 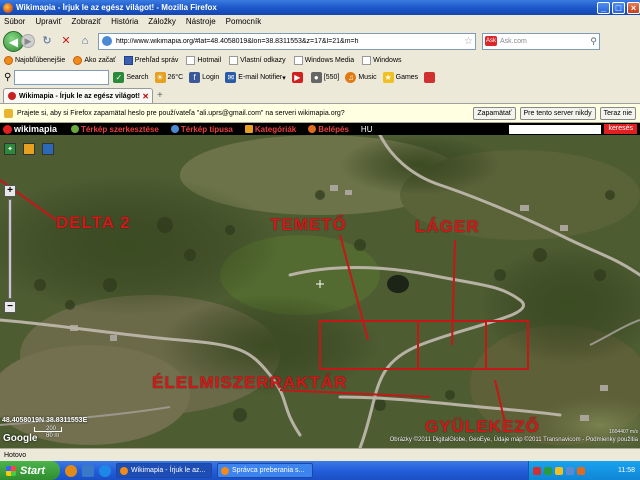 What do you see at coordinates (15, 455) in the screenshot?
I see `status-text: Hotovo` at bounding box center [15, 455].